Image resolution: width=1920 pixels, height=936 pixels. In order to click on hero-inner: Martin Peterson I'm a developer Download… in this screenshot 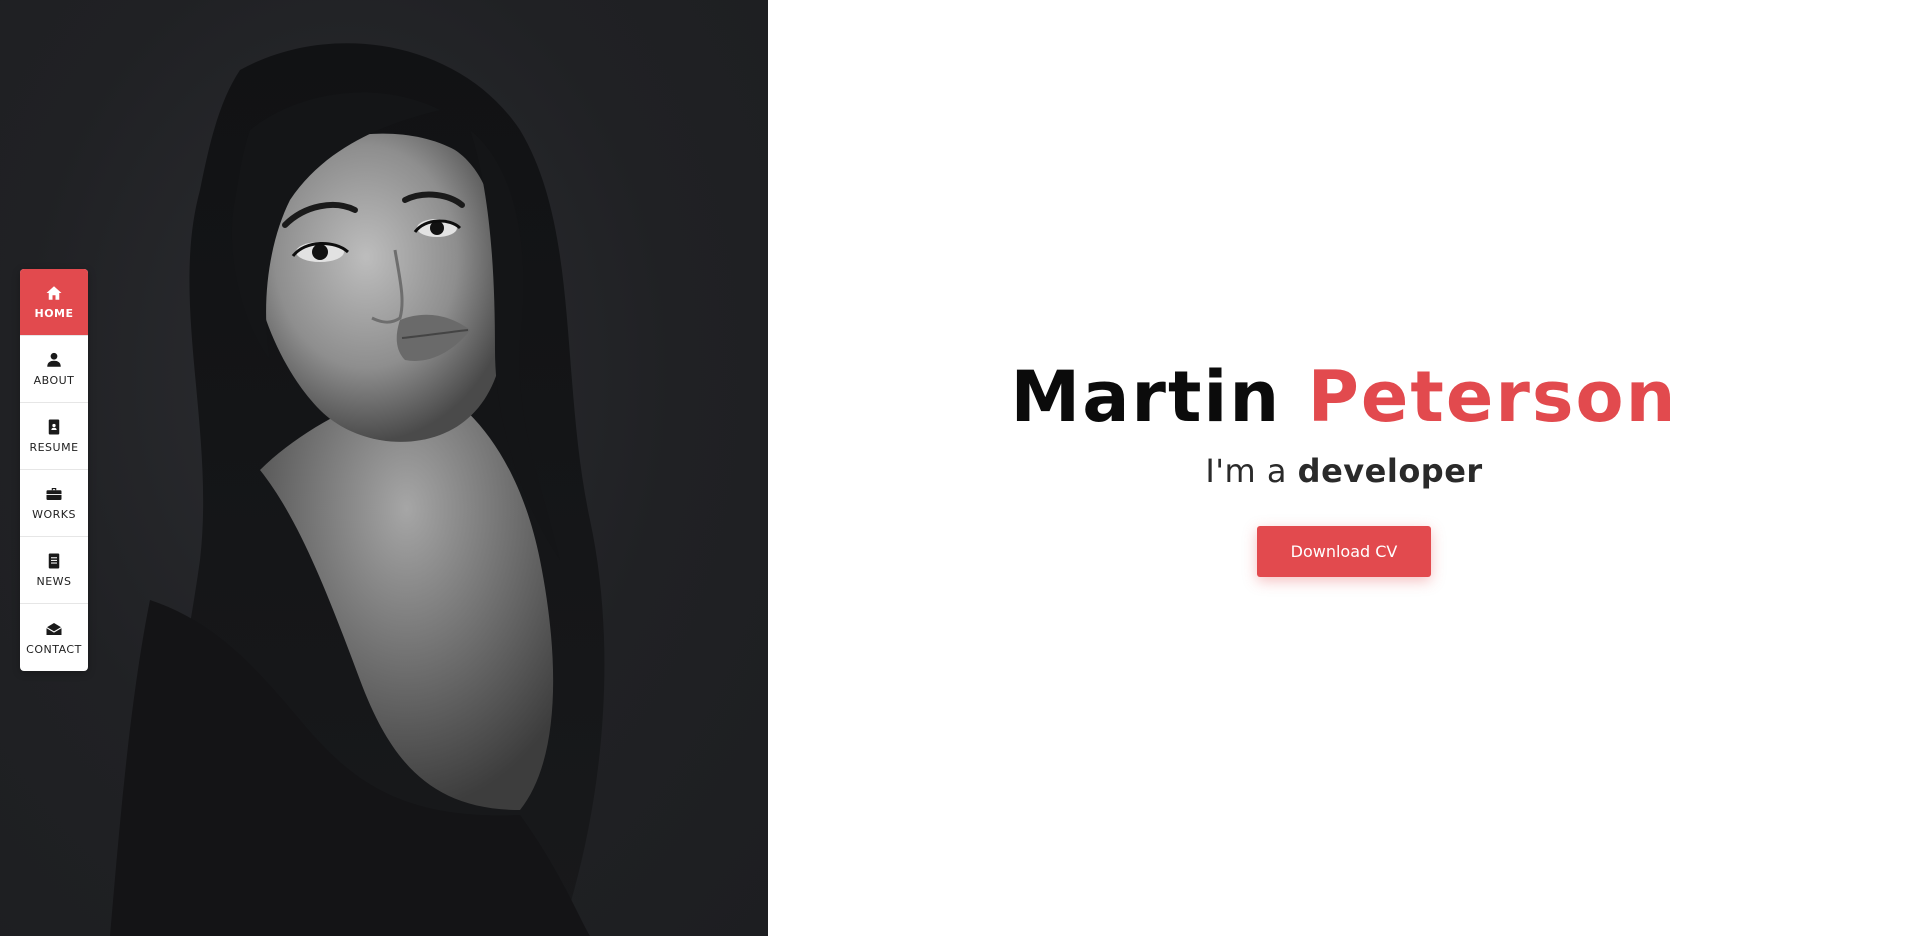, I will do `click(1344, 464)`.